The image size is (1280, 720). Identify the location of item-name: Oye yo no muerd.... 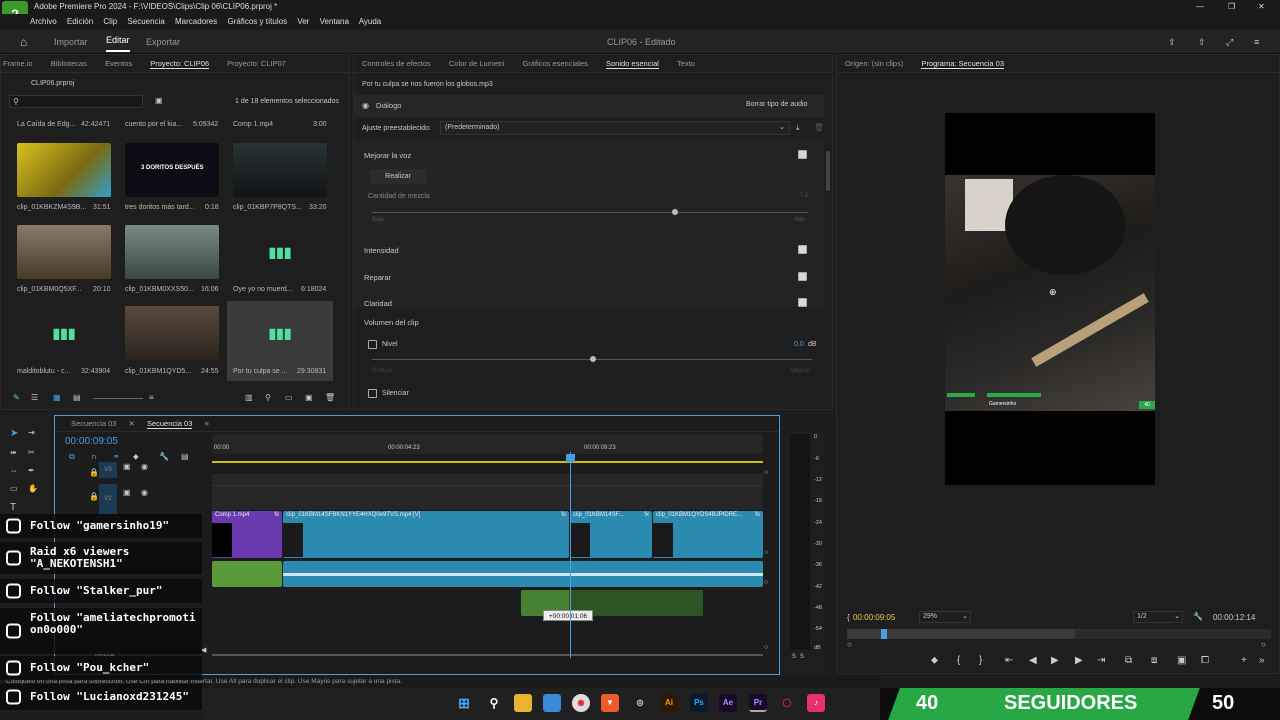
(263, 289).